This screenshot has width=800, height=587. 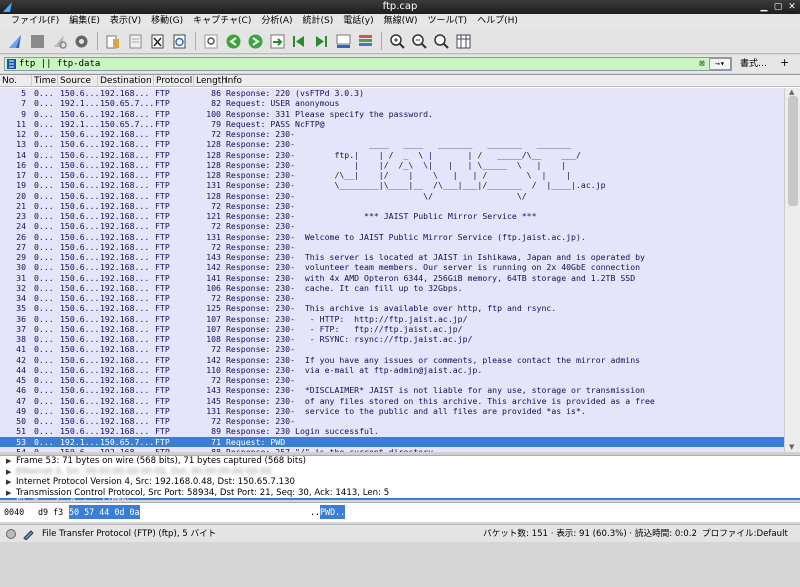 What do you see at coordinates (28, 534) in the screenshot?
I see `edit-comment-icon` at bounding box center [28, 534].